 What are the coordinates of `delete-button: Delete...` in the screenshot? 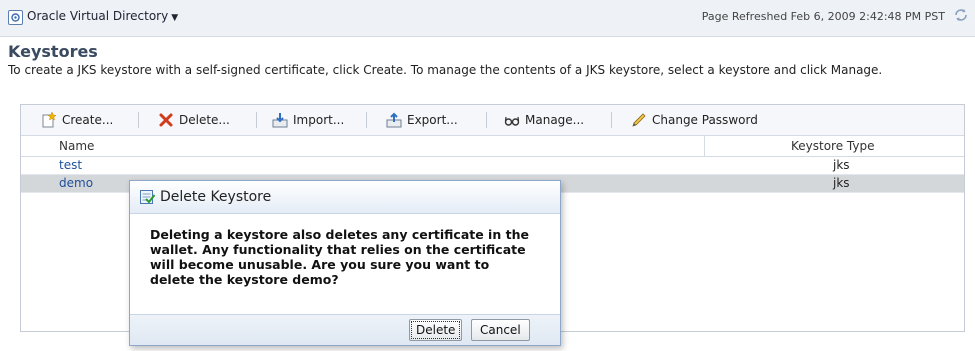 It's located at (194, 120).